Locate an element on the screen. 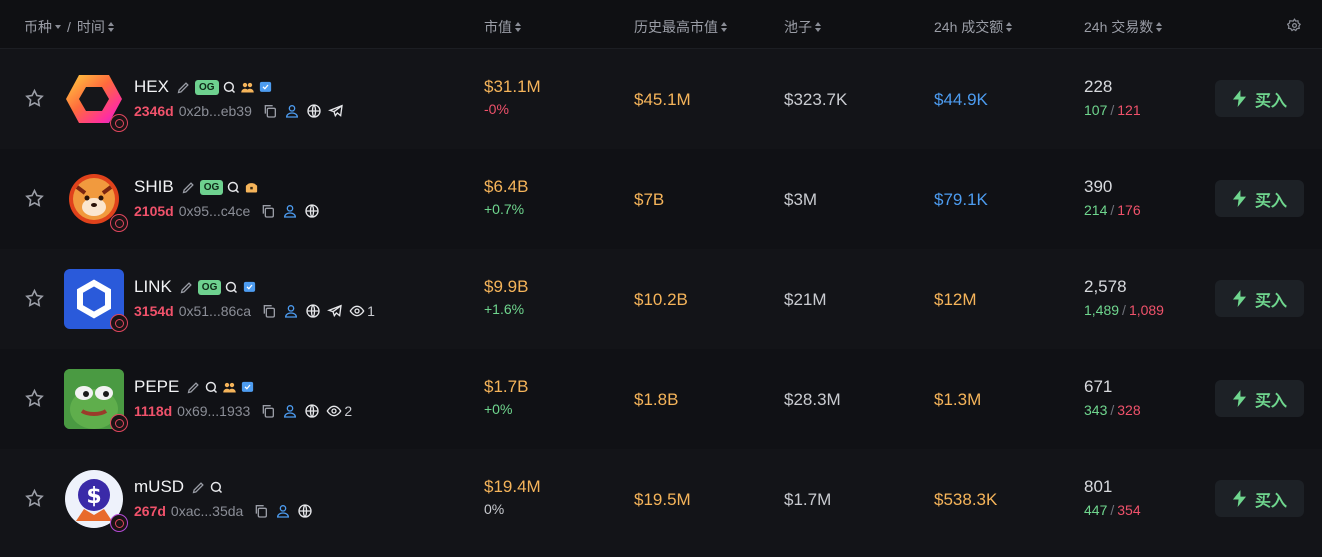 Image resolution: width=1322 pixels, height=557 pixels. token-age: 267d is located at coordinates (150, 511).